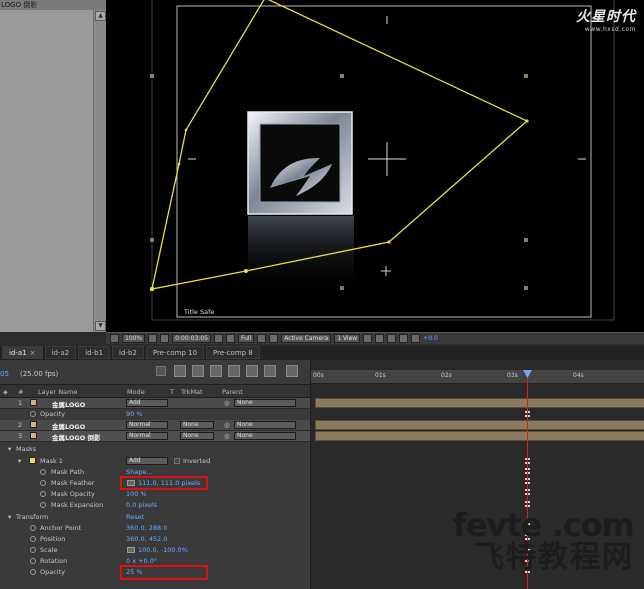  I want to click on tab-pre-comp-8: Pre-comp 8, so click(233, 352).